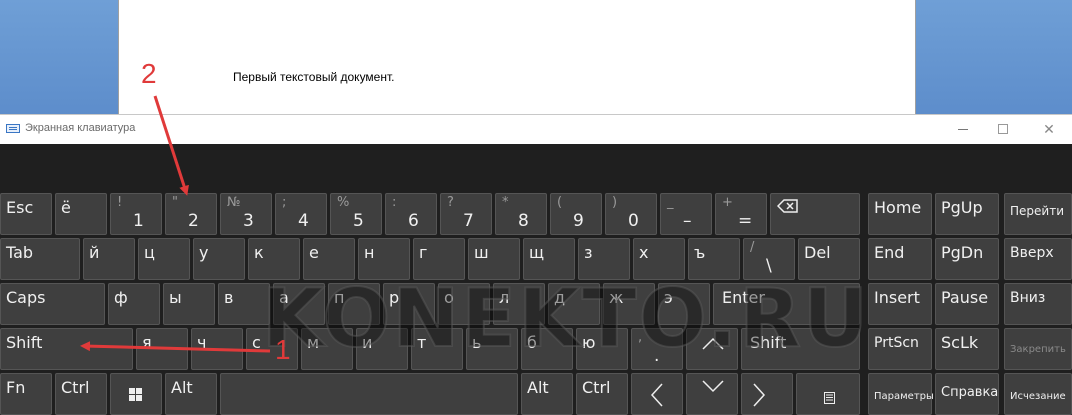  Describe the element at coordinates (521, 214) in the screenshot. I see `key-8: * 8` at that location.